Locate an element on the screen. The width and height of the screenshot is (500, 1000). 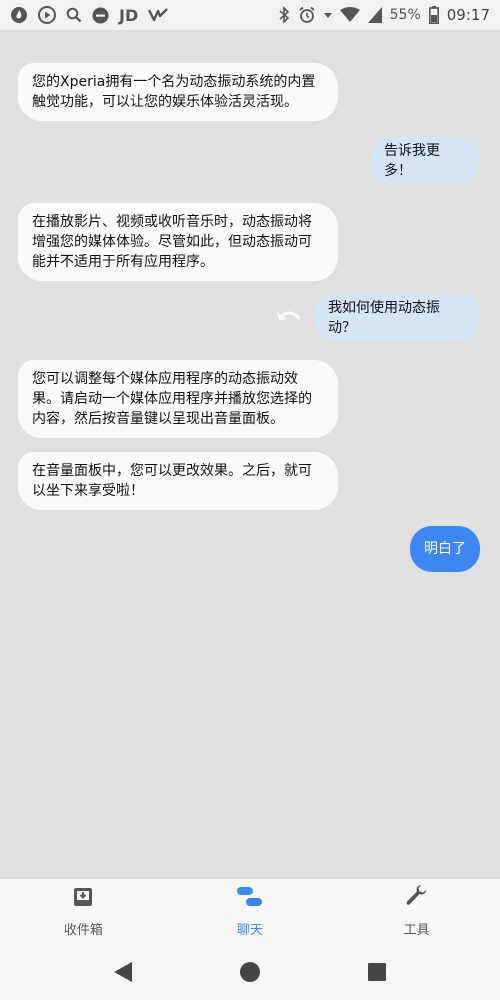
home-button is located at coordinates (250, 972).